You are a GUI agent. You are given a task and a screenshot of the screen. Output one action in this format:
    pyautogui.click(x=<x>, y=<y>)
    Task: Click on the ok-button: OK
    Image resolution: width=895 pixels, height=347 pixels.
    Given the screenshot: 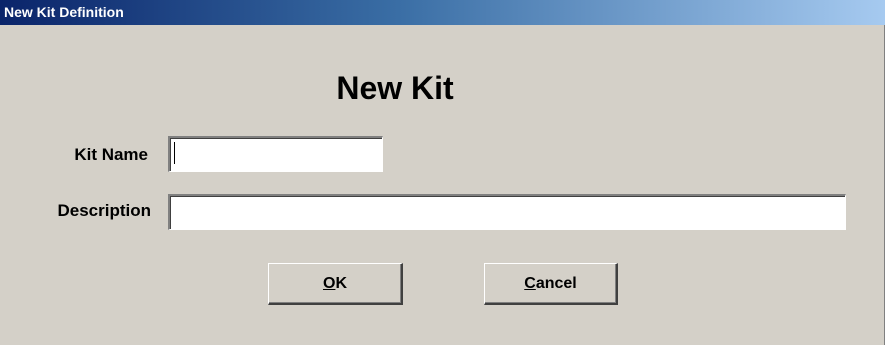 What is the action you would take?
    pyautogui.click(x=335, y=284)
    